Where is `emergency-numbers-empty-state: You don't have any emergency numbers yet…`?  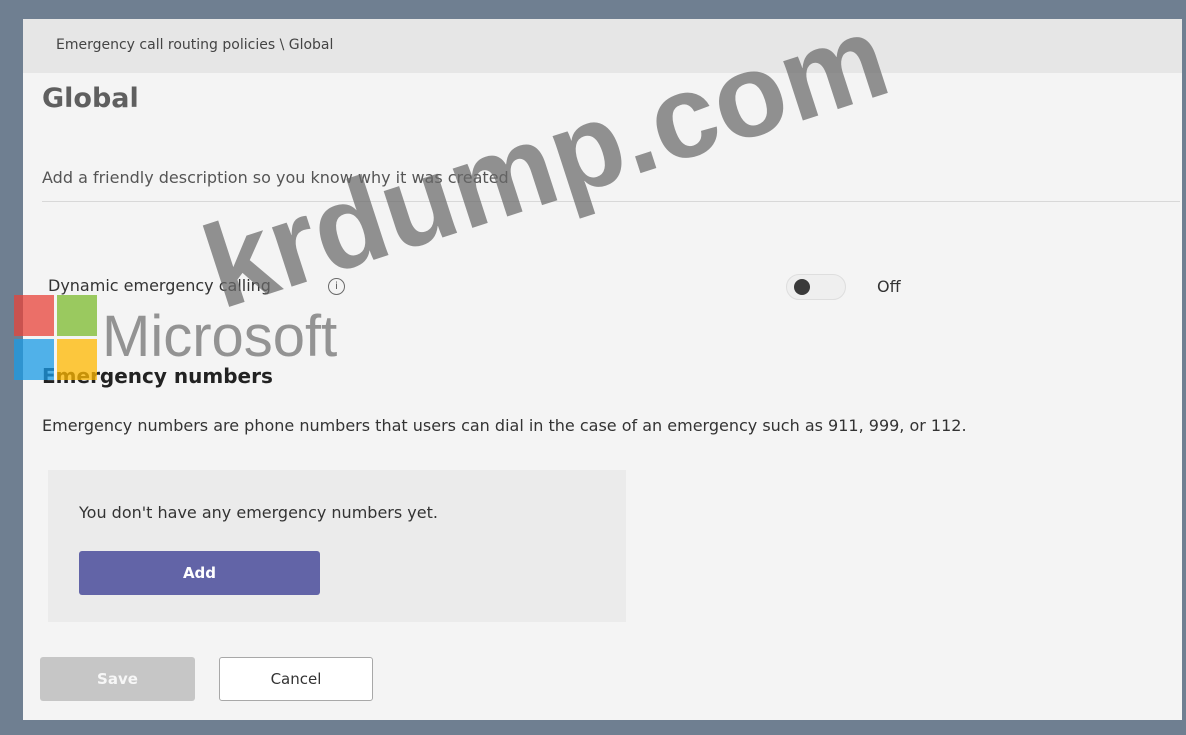 emergency-numbers-empty-state: You don't have any emergency numbers yet… is located at coordinates (337, 546).